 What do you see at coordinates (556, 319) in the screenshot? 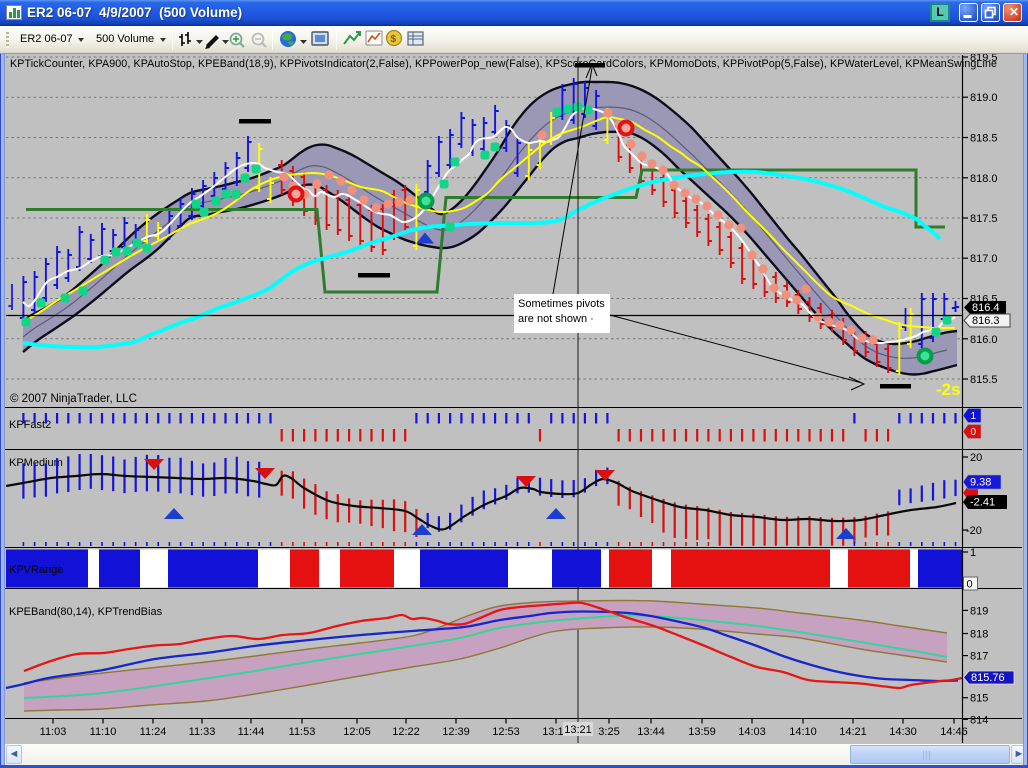
I see `svg-text: are not shown ·` at bounding box center [556, 319].